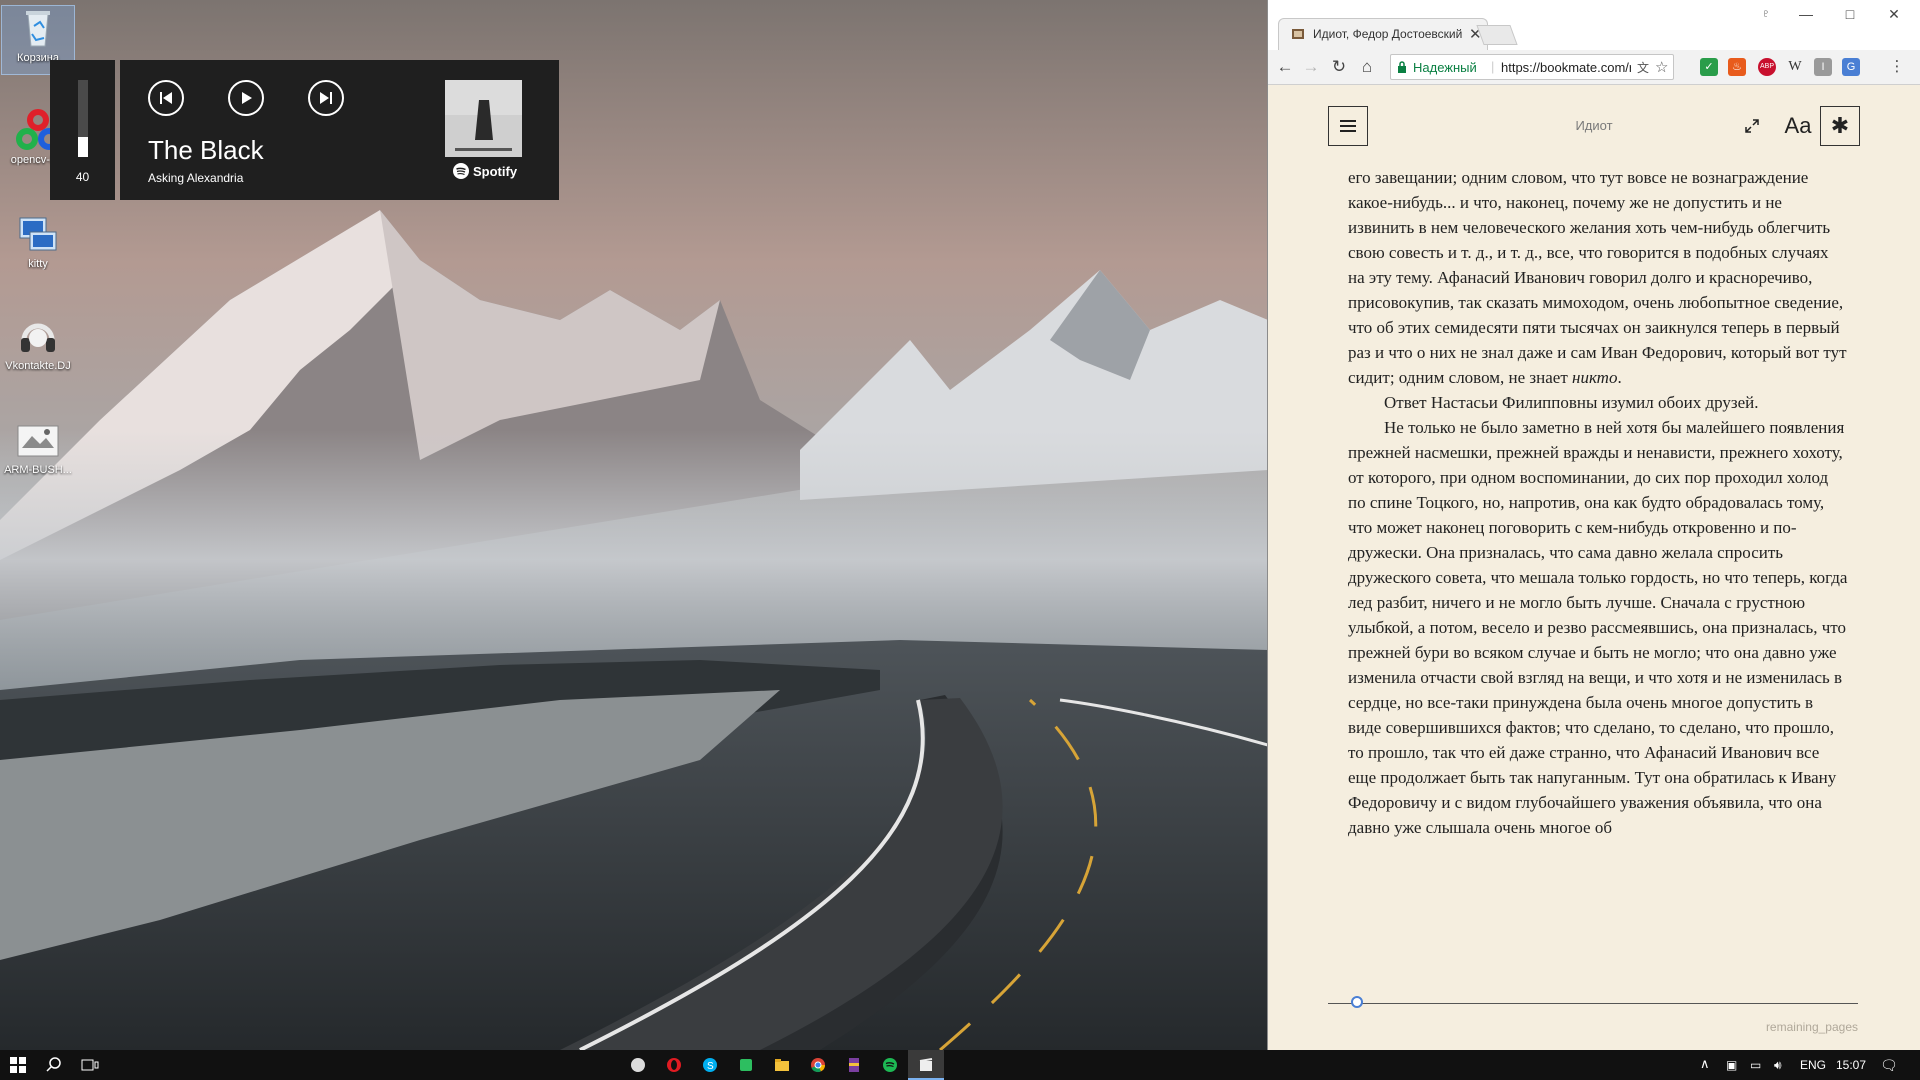 The image size is (1920, 1080). I want to click on language-indicator: ENG, so click(1813, 1065).